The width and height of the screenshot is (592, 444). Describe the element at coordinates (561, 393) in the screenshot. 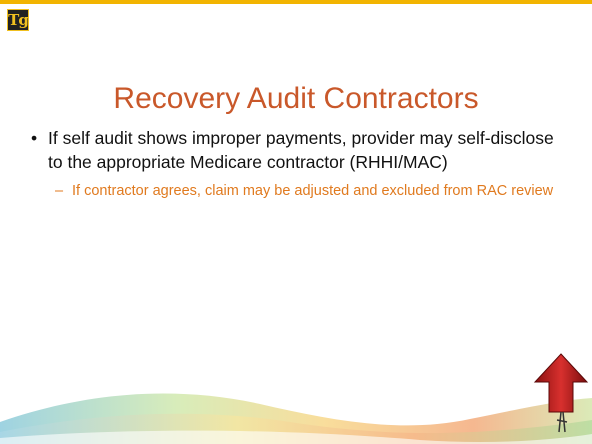

I see `up-arrow-icon` at that location.